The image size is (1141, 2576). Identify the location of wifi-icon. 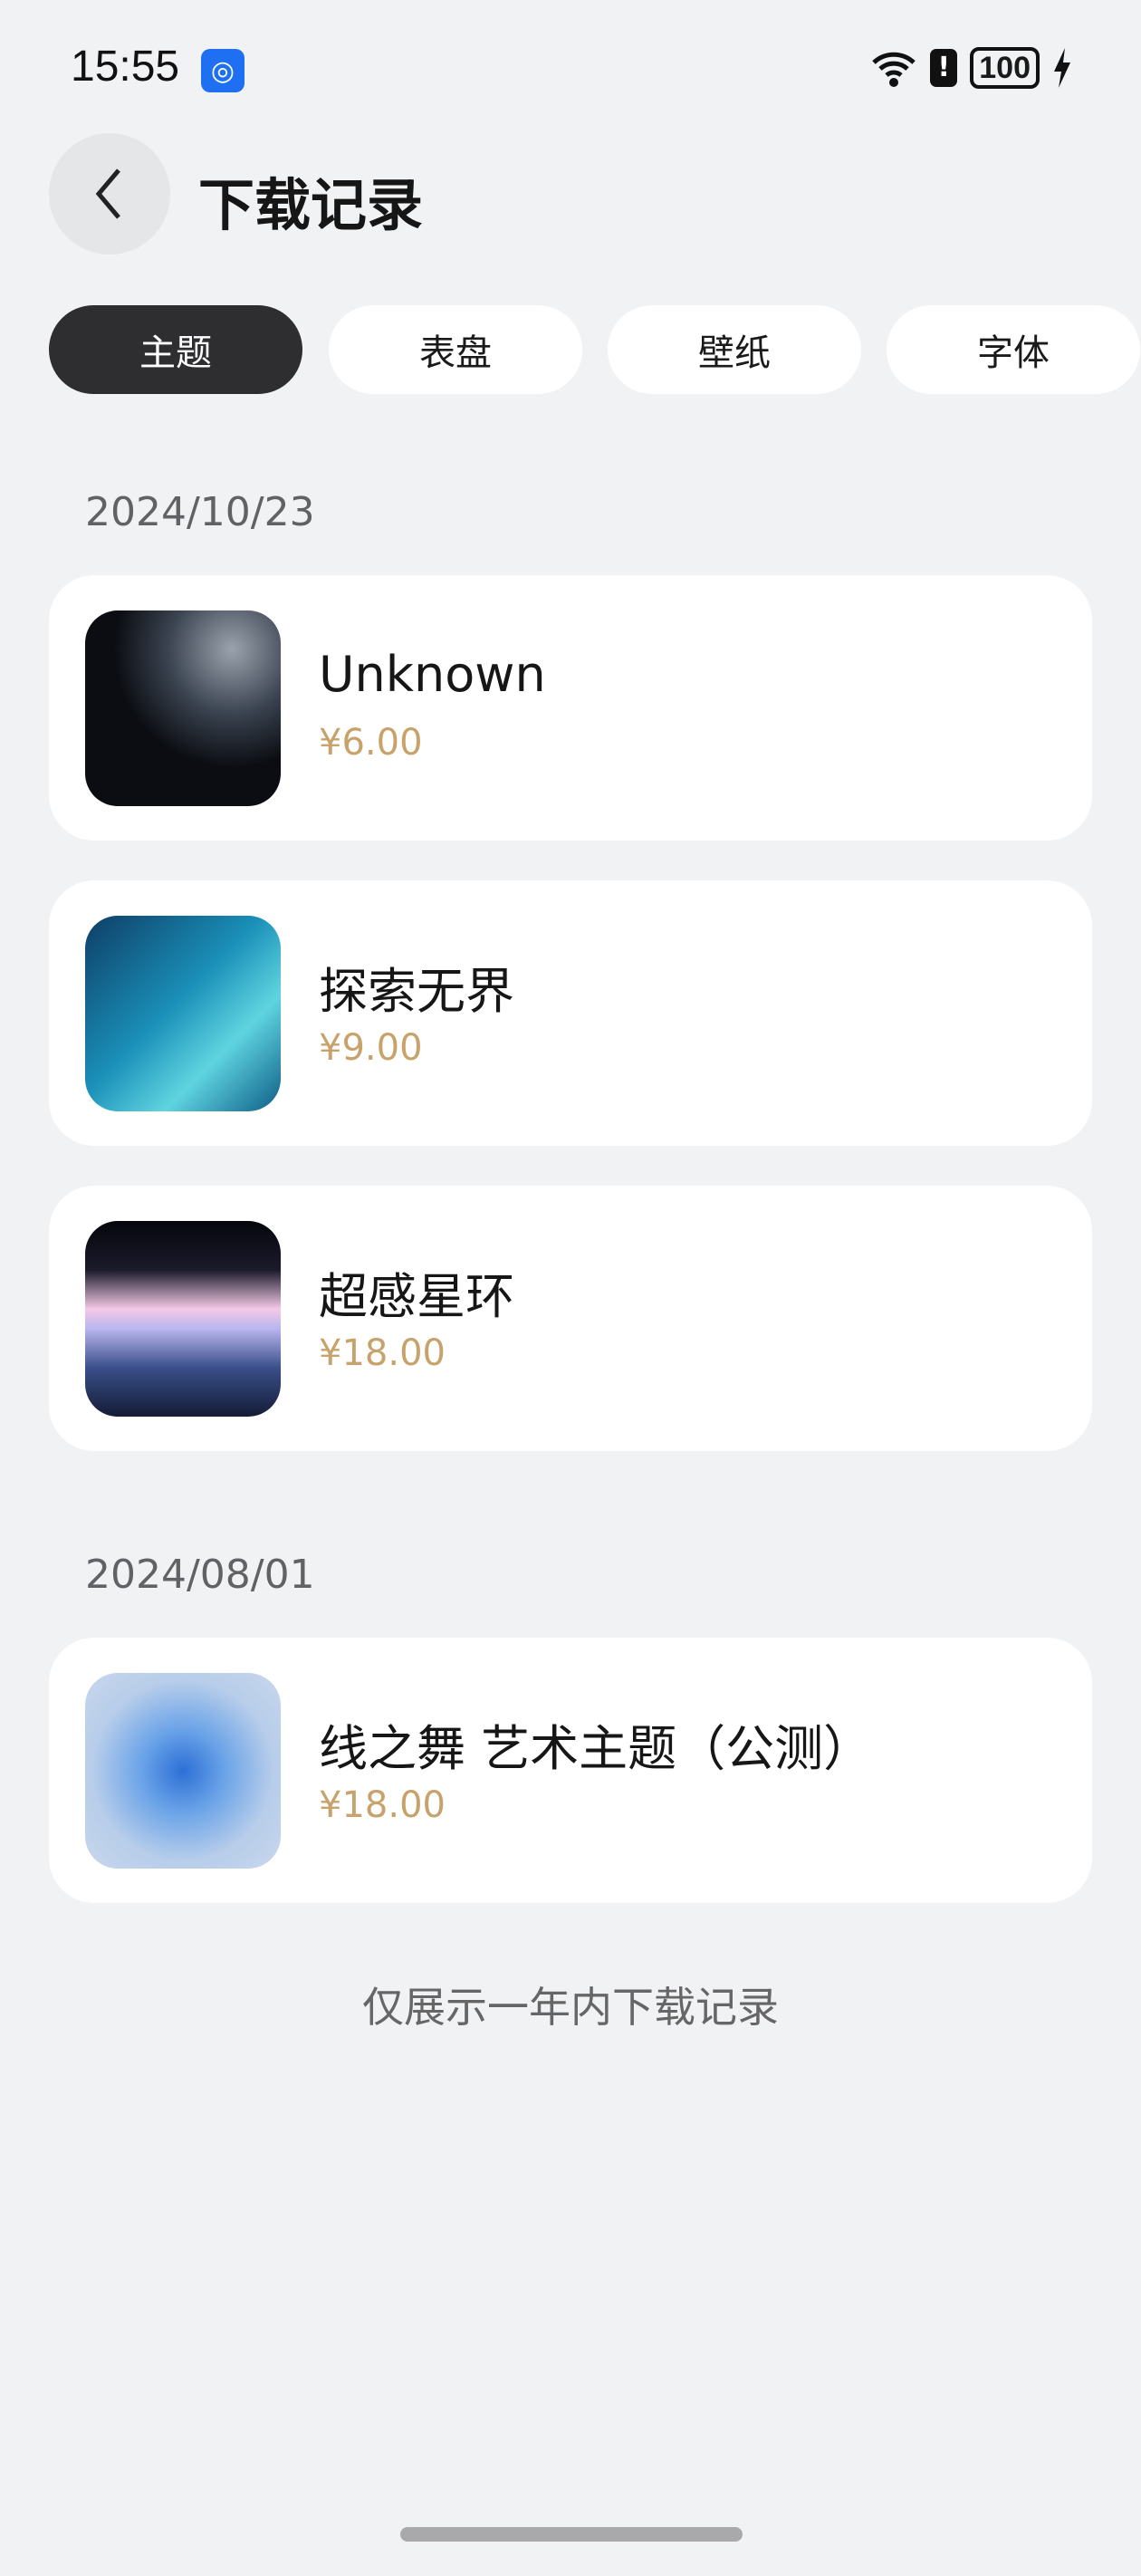
(894, 69).